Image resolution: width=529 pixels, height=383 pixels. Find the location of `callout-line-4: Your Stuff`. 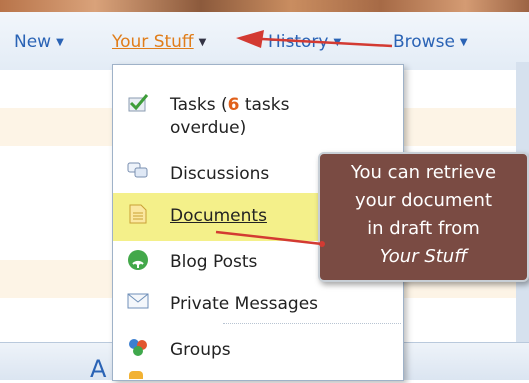

callout-line-4: Your Stuff is located at coordinates (423, 256).